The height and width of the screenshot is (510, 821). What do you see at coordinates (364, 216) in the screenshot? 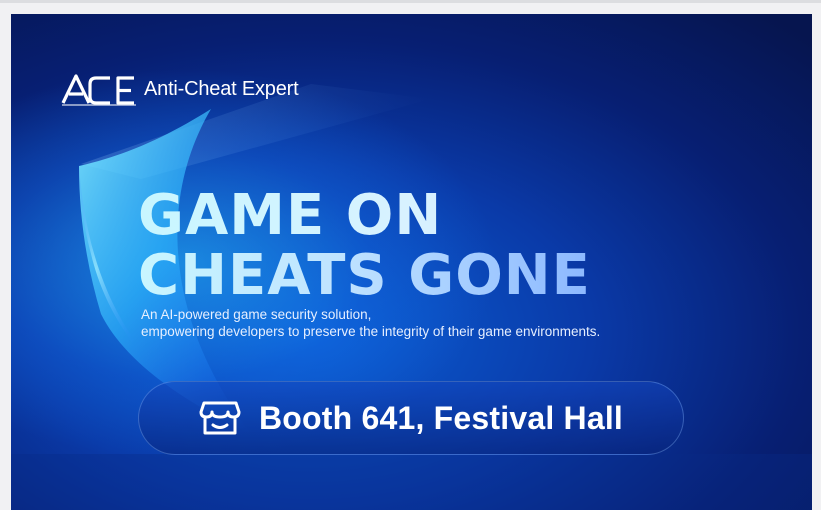
I see `headline-line-1: GAME ON` at bounding box center [364, 216].